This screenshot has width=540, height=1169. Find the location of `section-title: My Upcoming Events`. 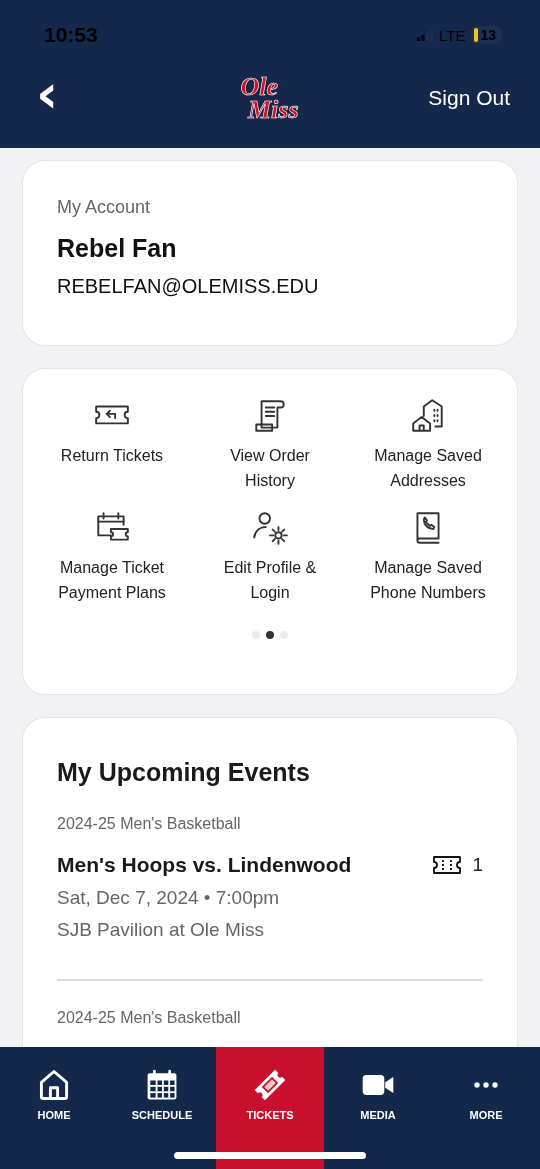

section-title: My Upcoming Events is located at coordinates (184, 772).